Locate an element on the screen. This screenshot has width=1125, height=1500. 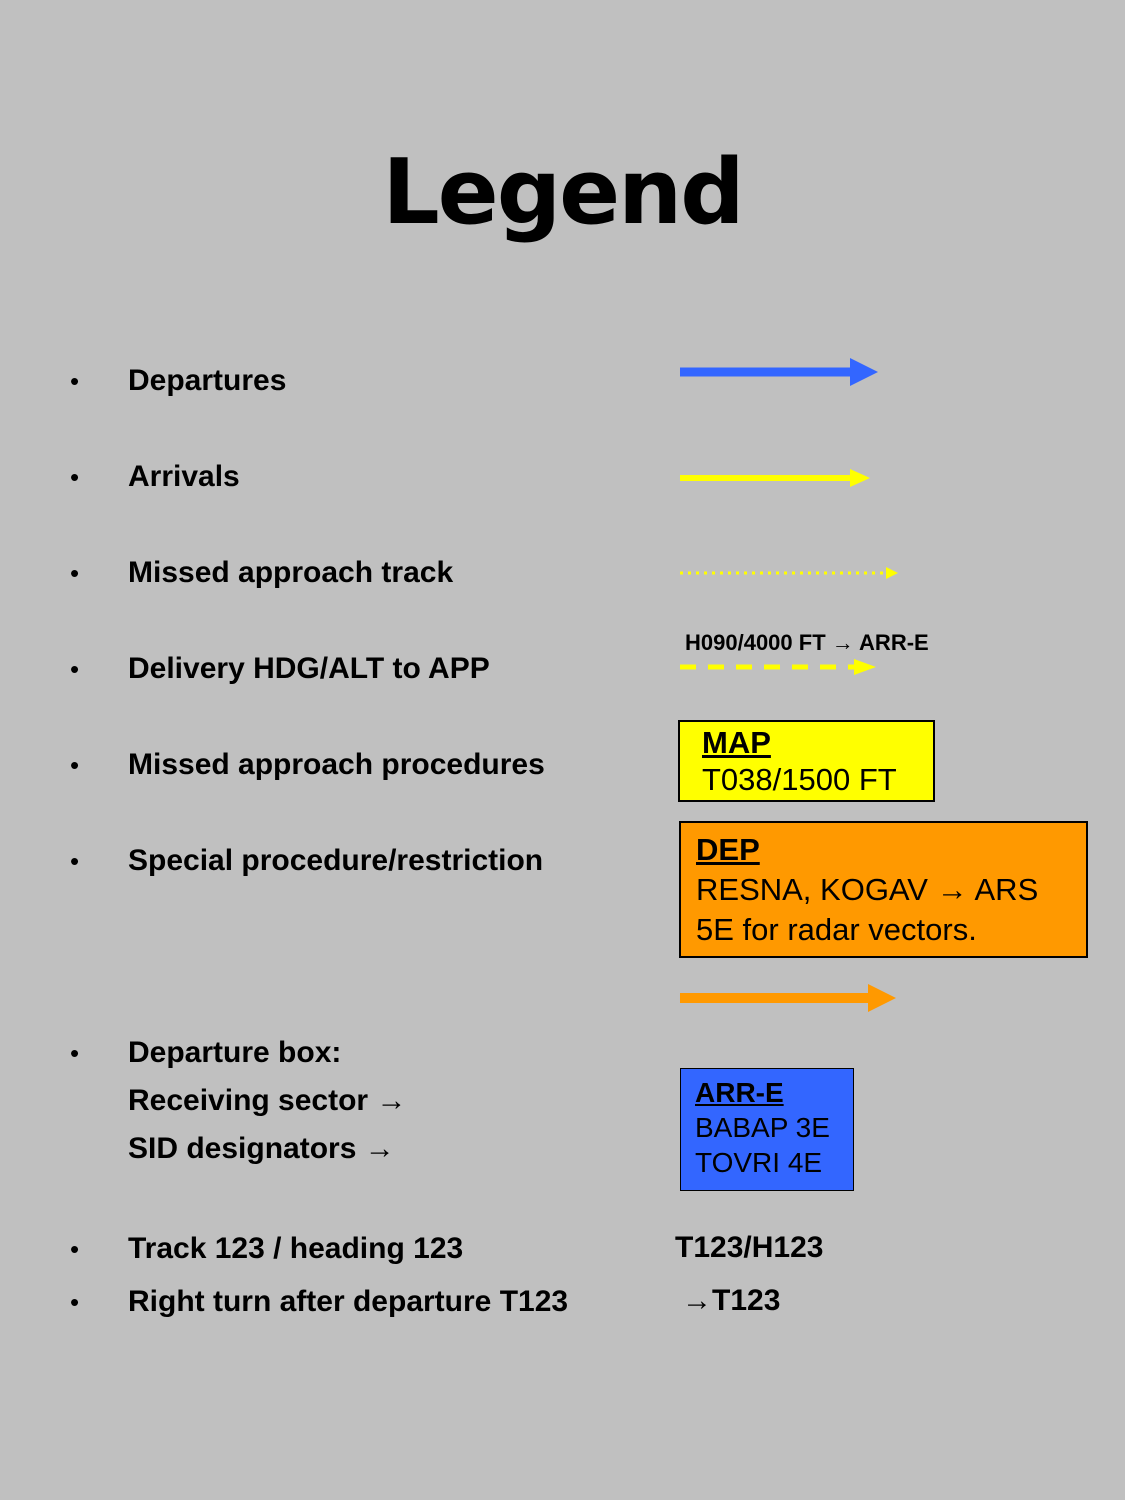
legend-label-special-procedure: Special procedure/restriction is located at coordinates (336, 860).